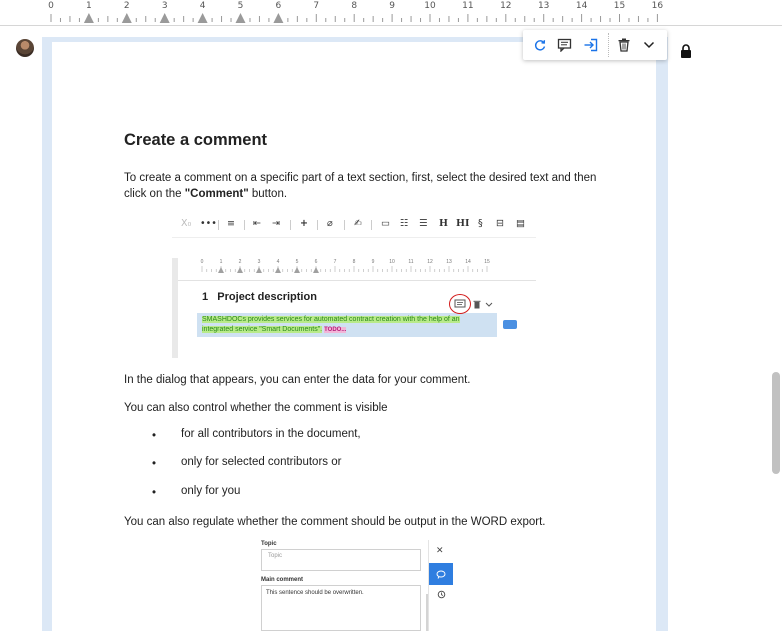 This screenshot has width=782, height=631. Describe the element at coordinates (686, 51) in the screenshot. I see `lock-icon` at that location.